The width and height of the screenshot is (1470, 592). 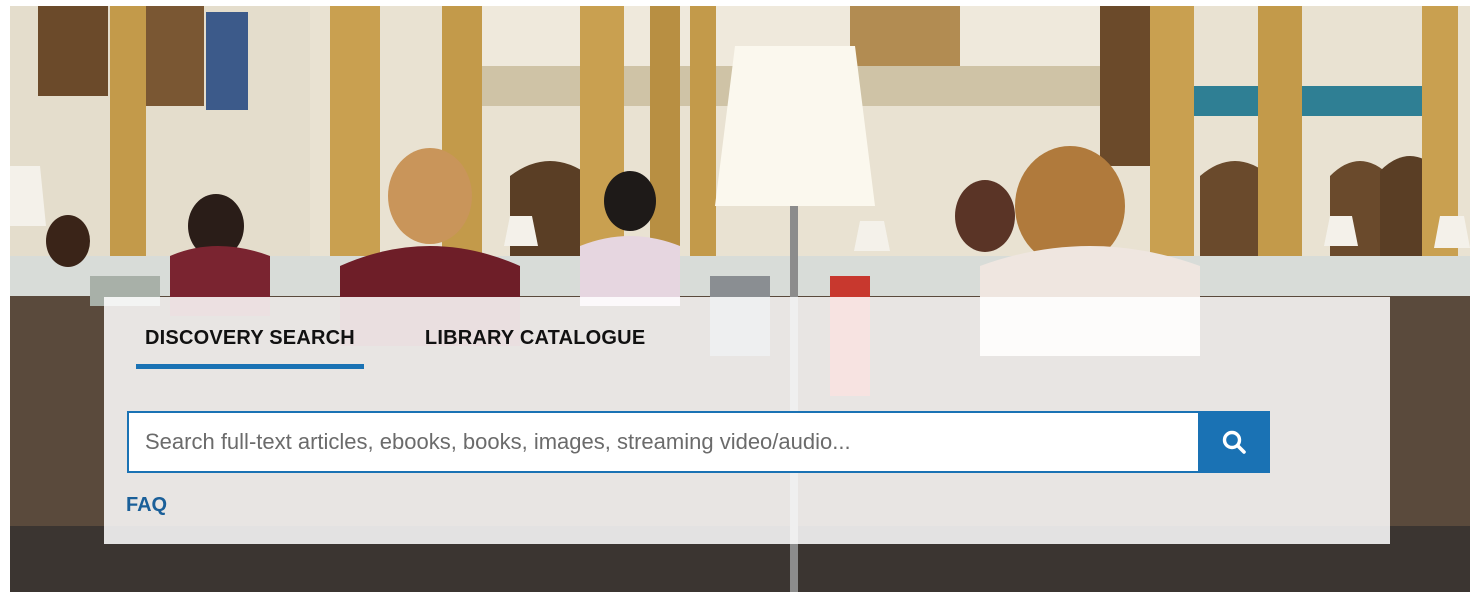 I want to click on search-button, so click(x=1234, y=442).